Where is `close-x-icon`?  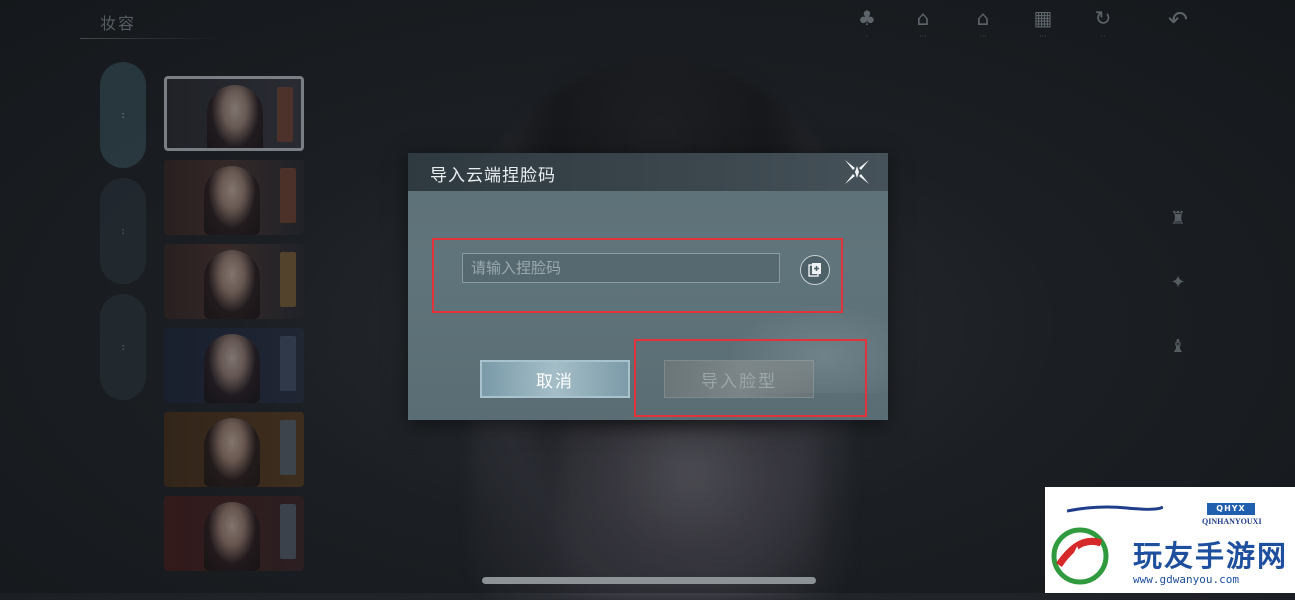 close-x-icon is located at coordinates (857, 172).